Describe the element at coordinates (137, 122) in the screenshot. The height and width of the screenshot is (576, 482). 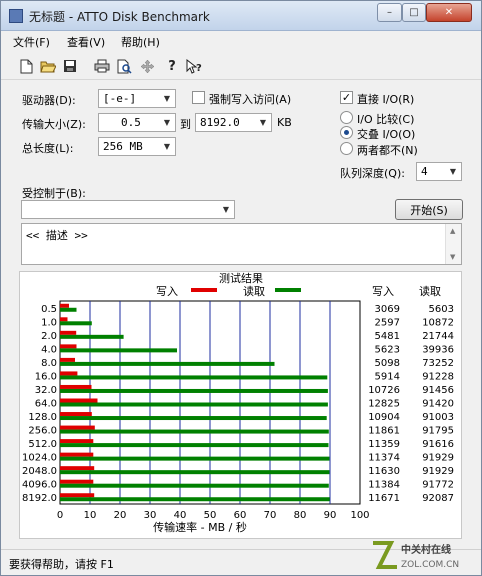
I see `transfer-from-select: 0.5 ▼` at that location.